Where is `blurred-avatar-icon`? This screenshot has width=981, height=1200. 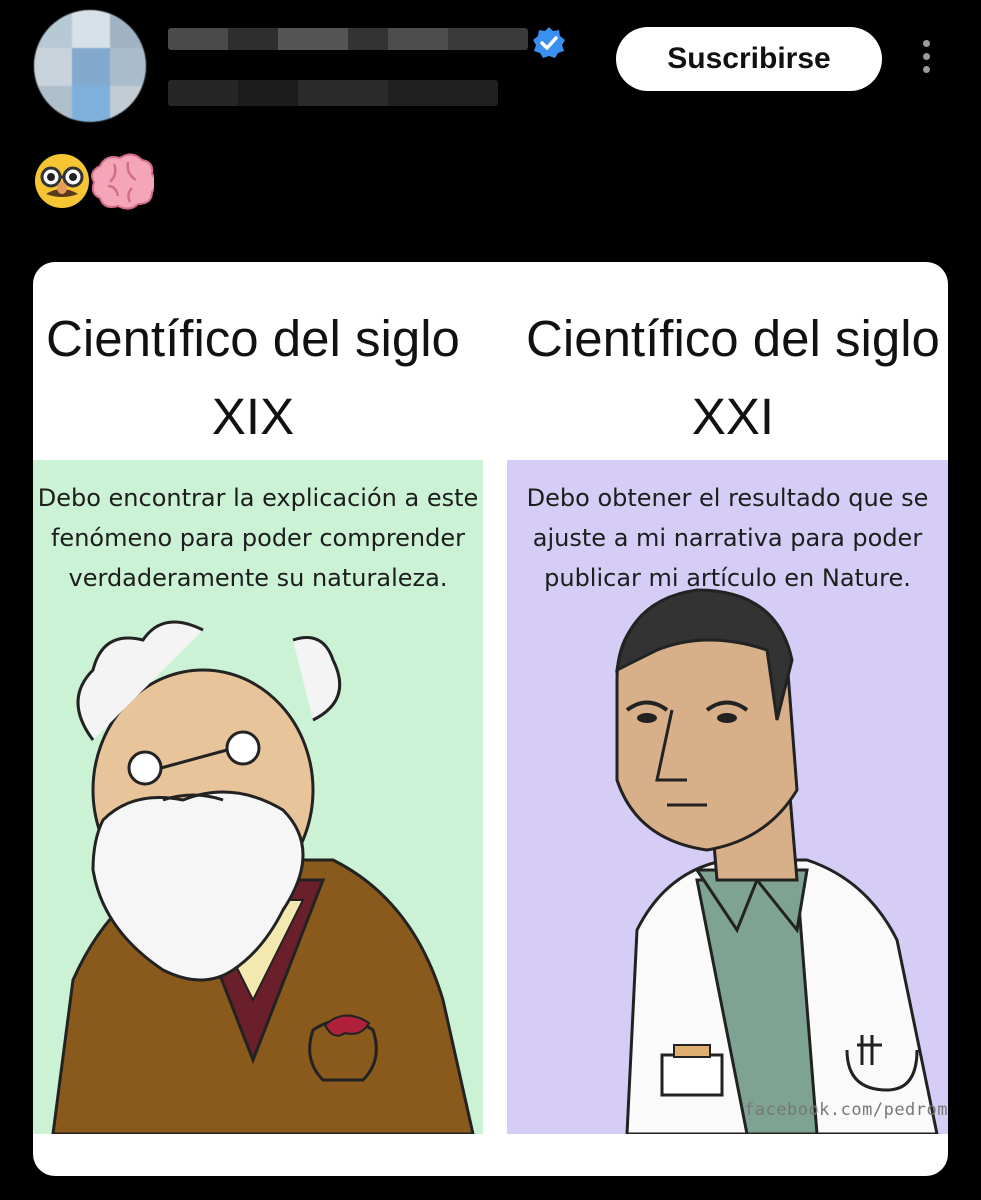
blurred-avatar-icon is located at coordinates (90, 66).